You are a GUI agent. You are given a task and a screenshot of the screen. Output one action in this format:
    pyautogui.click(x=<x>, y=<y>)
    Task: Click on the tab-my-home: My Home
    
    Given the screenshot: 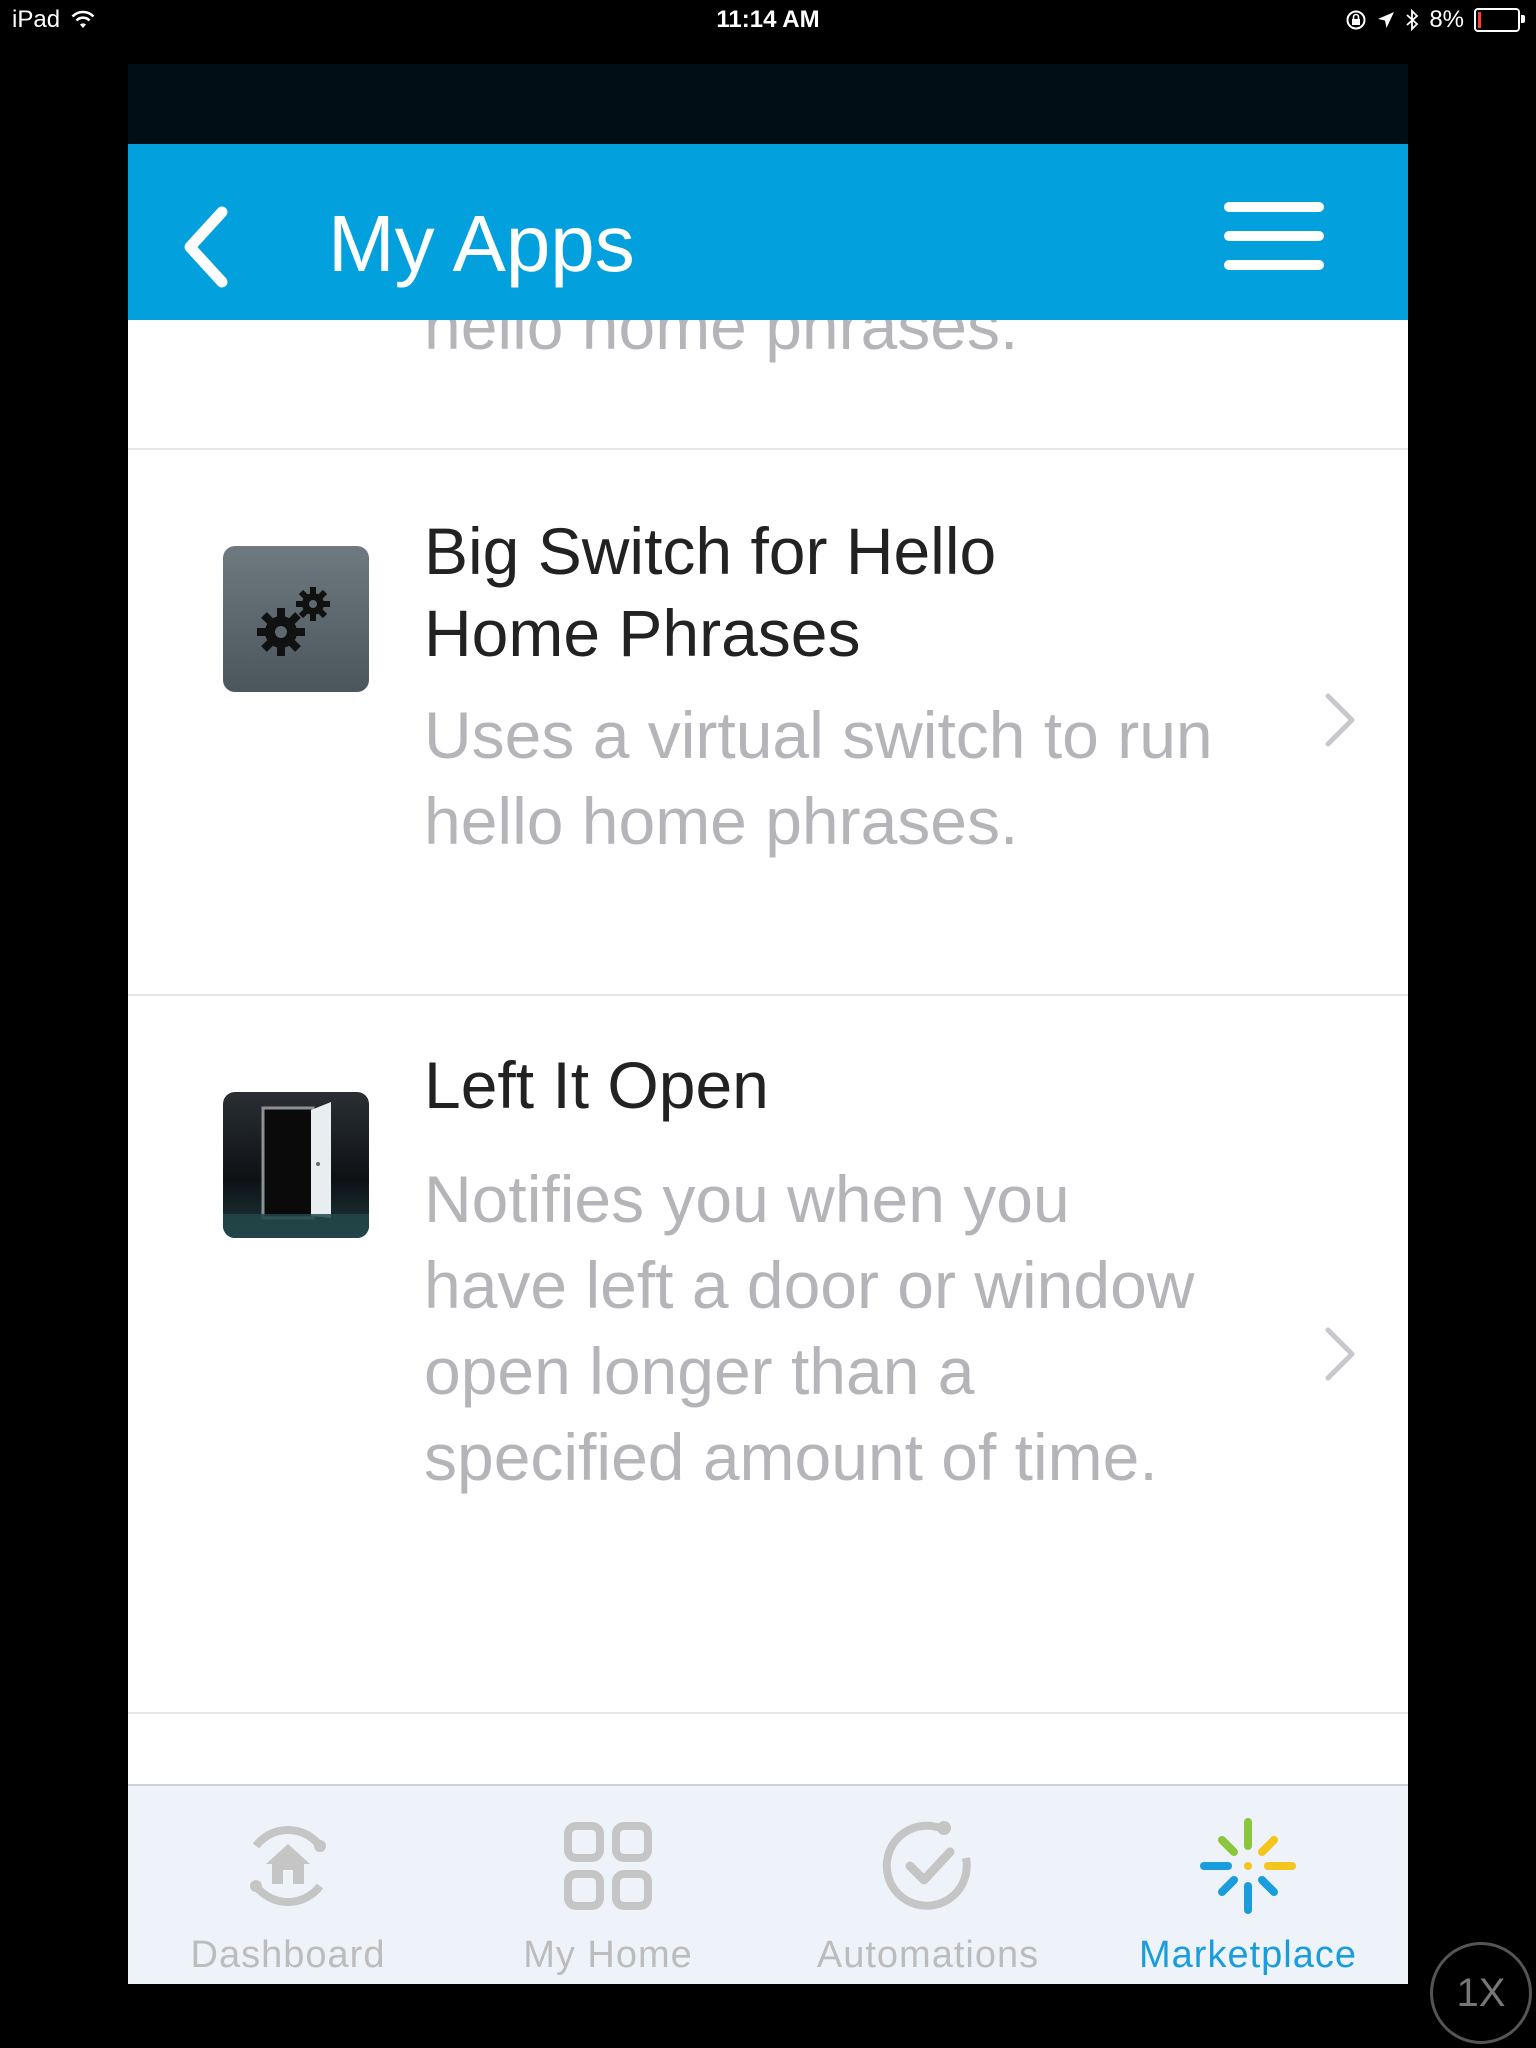 What is the action you would take?
    pyautogui.click(x=608, y=1885)
    